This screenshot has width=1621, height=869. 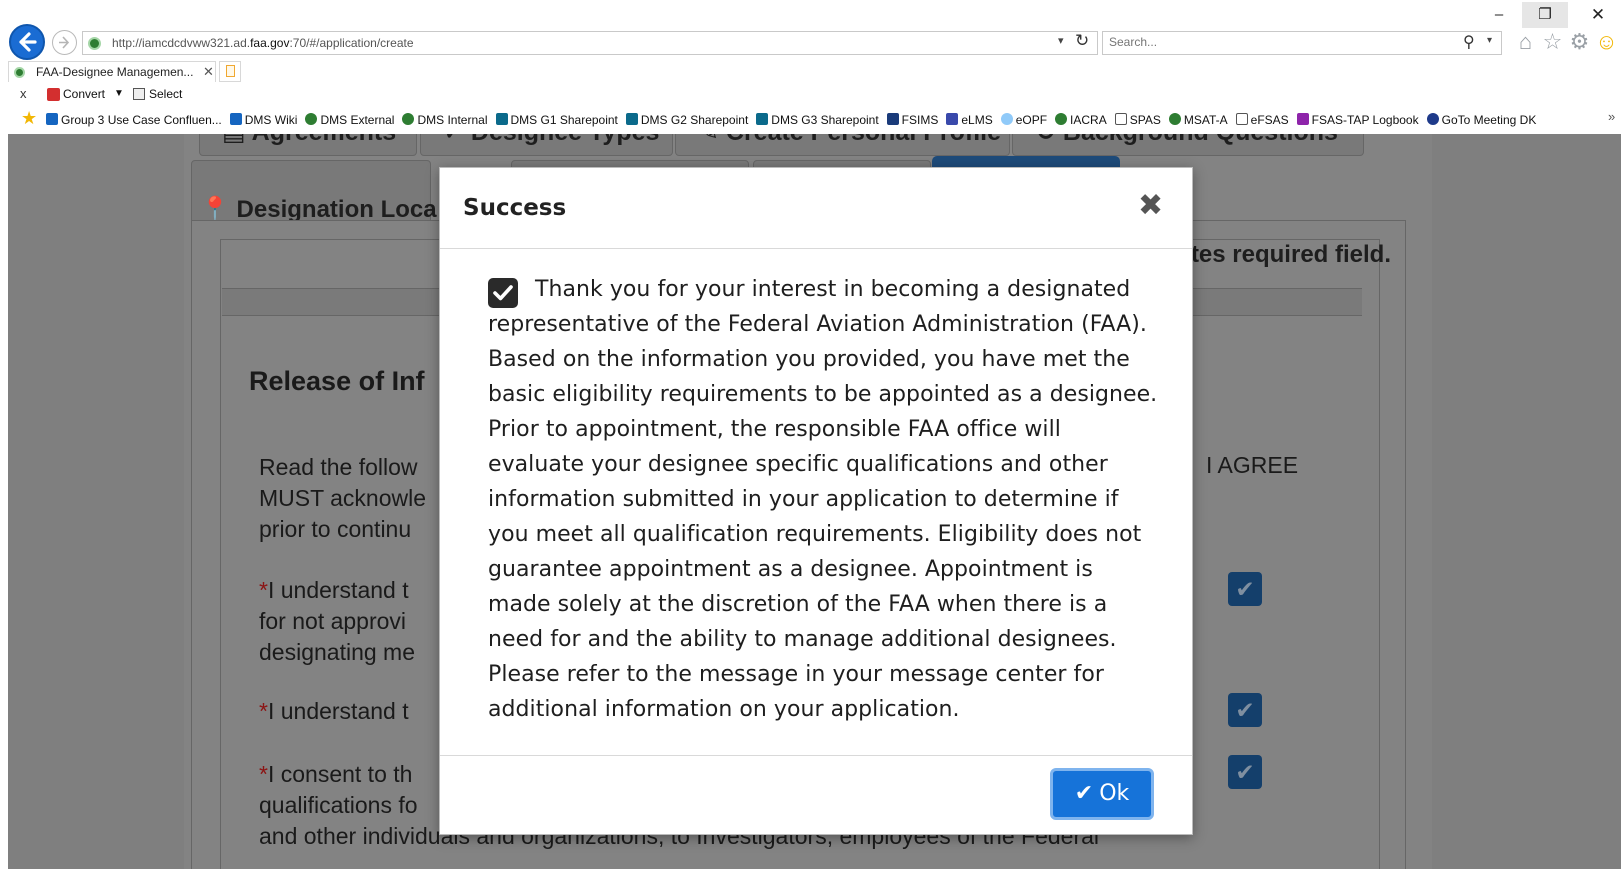 I want to click on statement-line: *I understand t, so click(x=334, y=711).